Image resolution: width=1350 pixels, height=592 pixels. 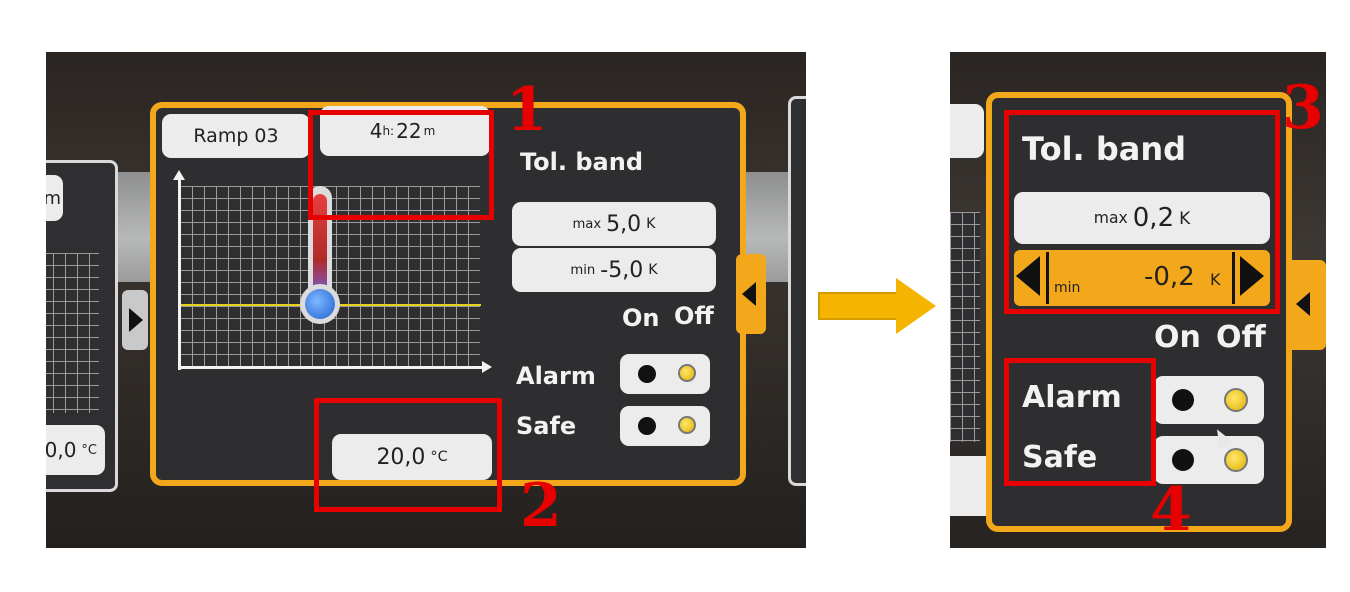 What do you see at coordinates (587, 224) in the screenshot?
I see `tol-max-label: max` at bounding box center [587, 224].